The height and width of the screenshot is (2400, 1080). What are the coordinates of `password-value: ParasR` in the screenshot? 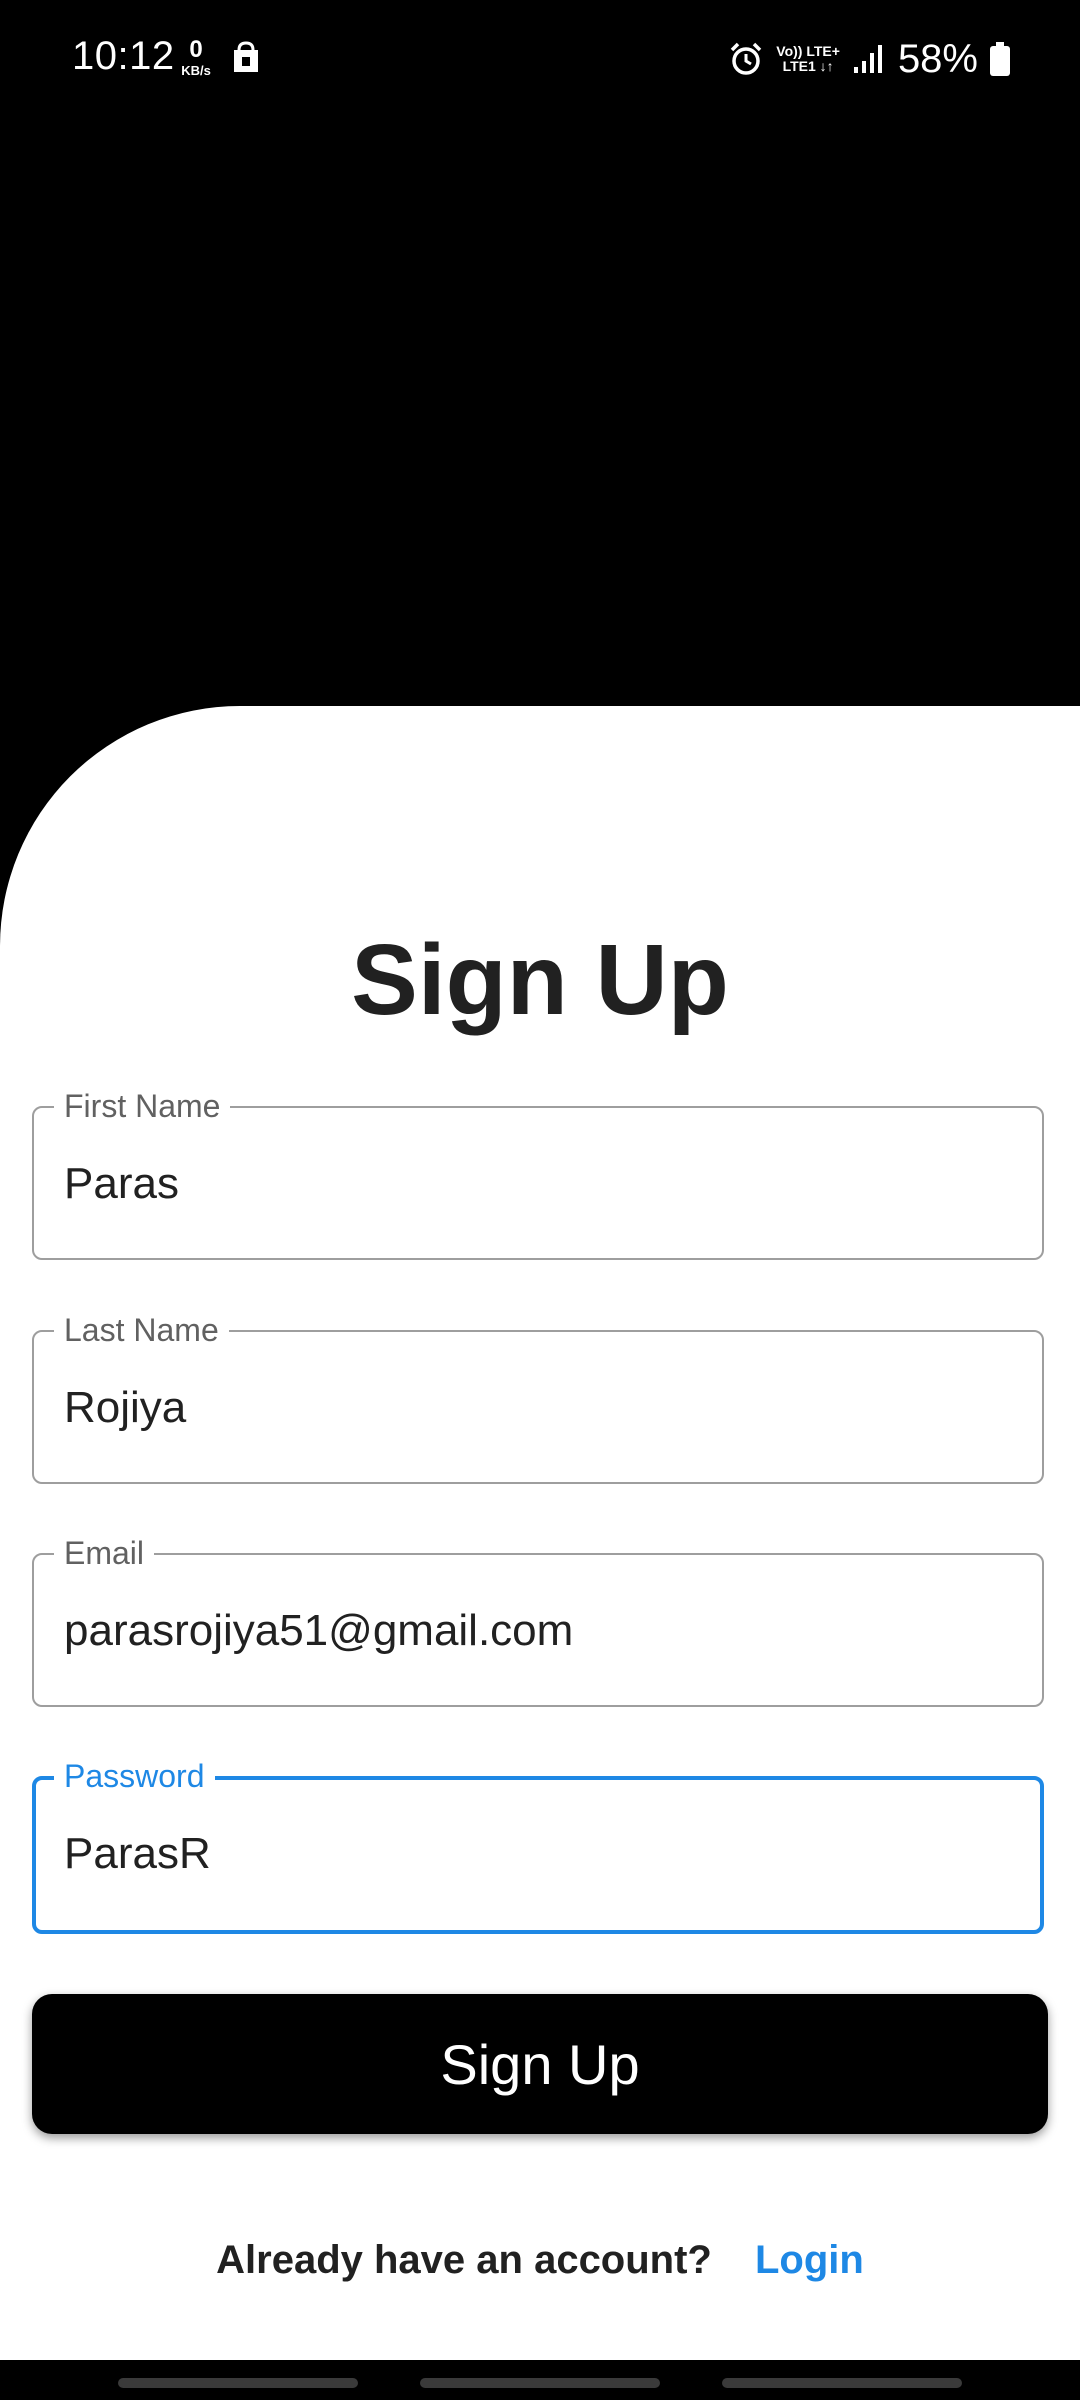 It's located at (137, 1854).